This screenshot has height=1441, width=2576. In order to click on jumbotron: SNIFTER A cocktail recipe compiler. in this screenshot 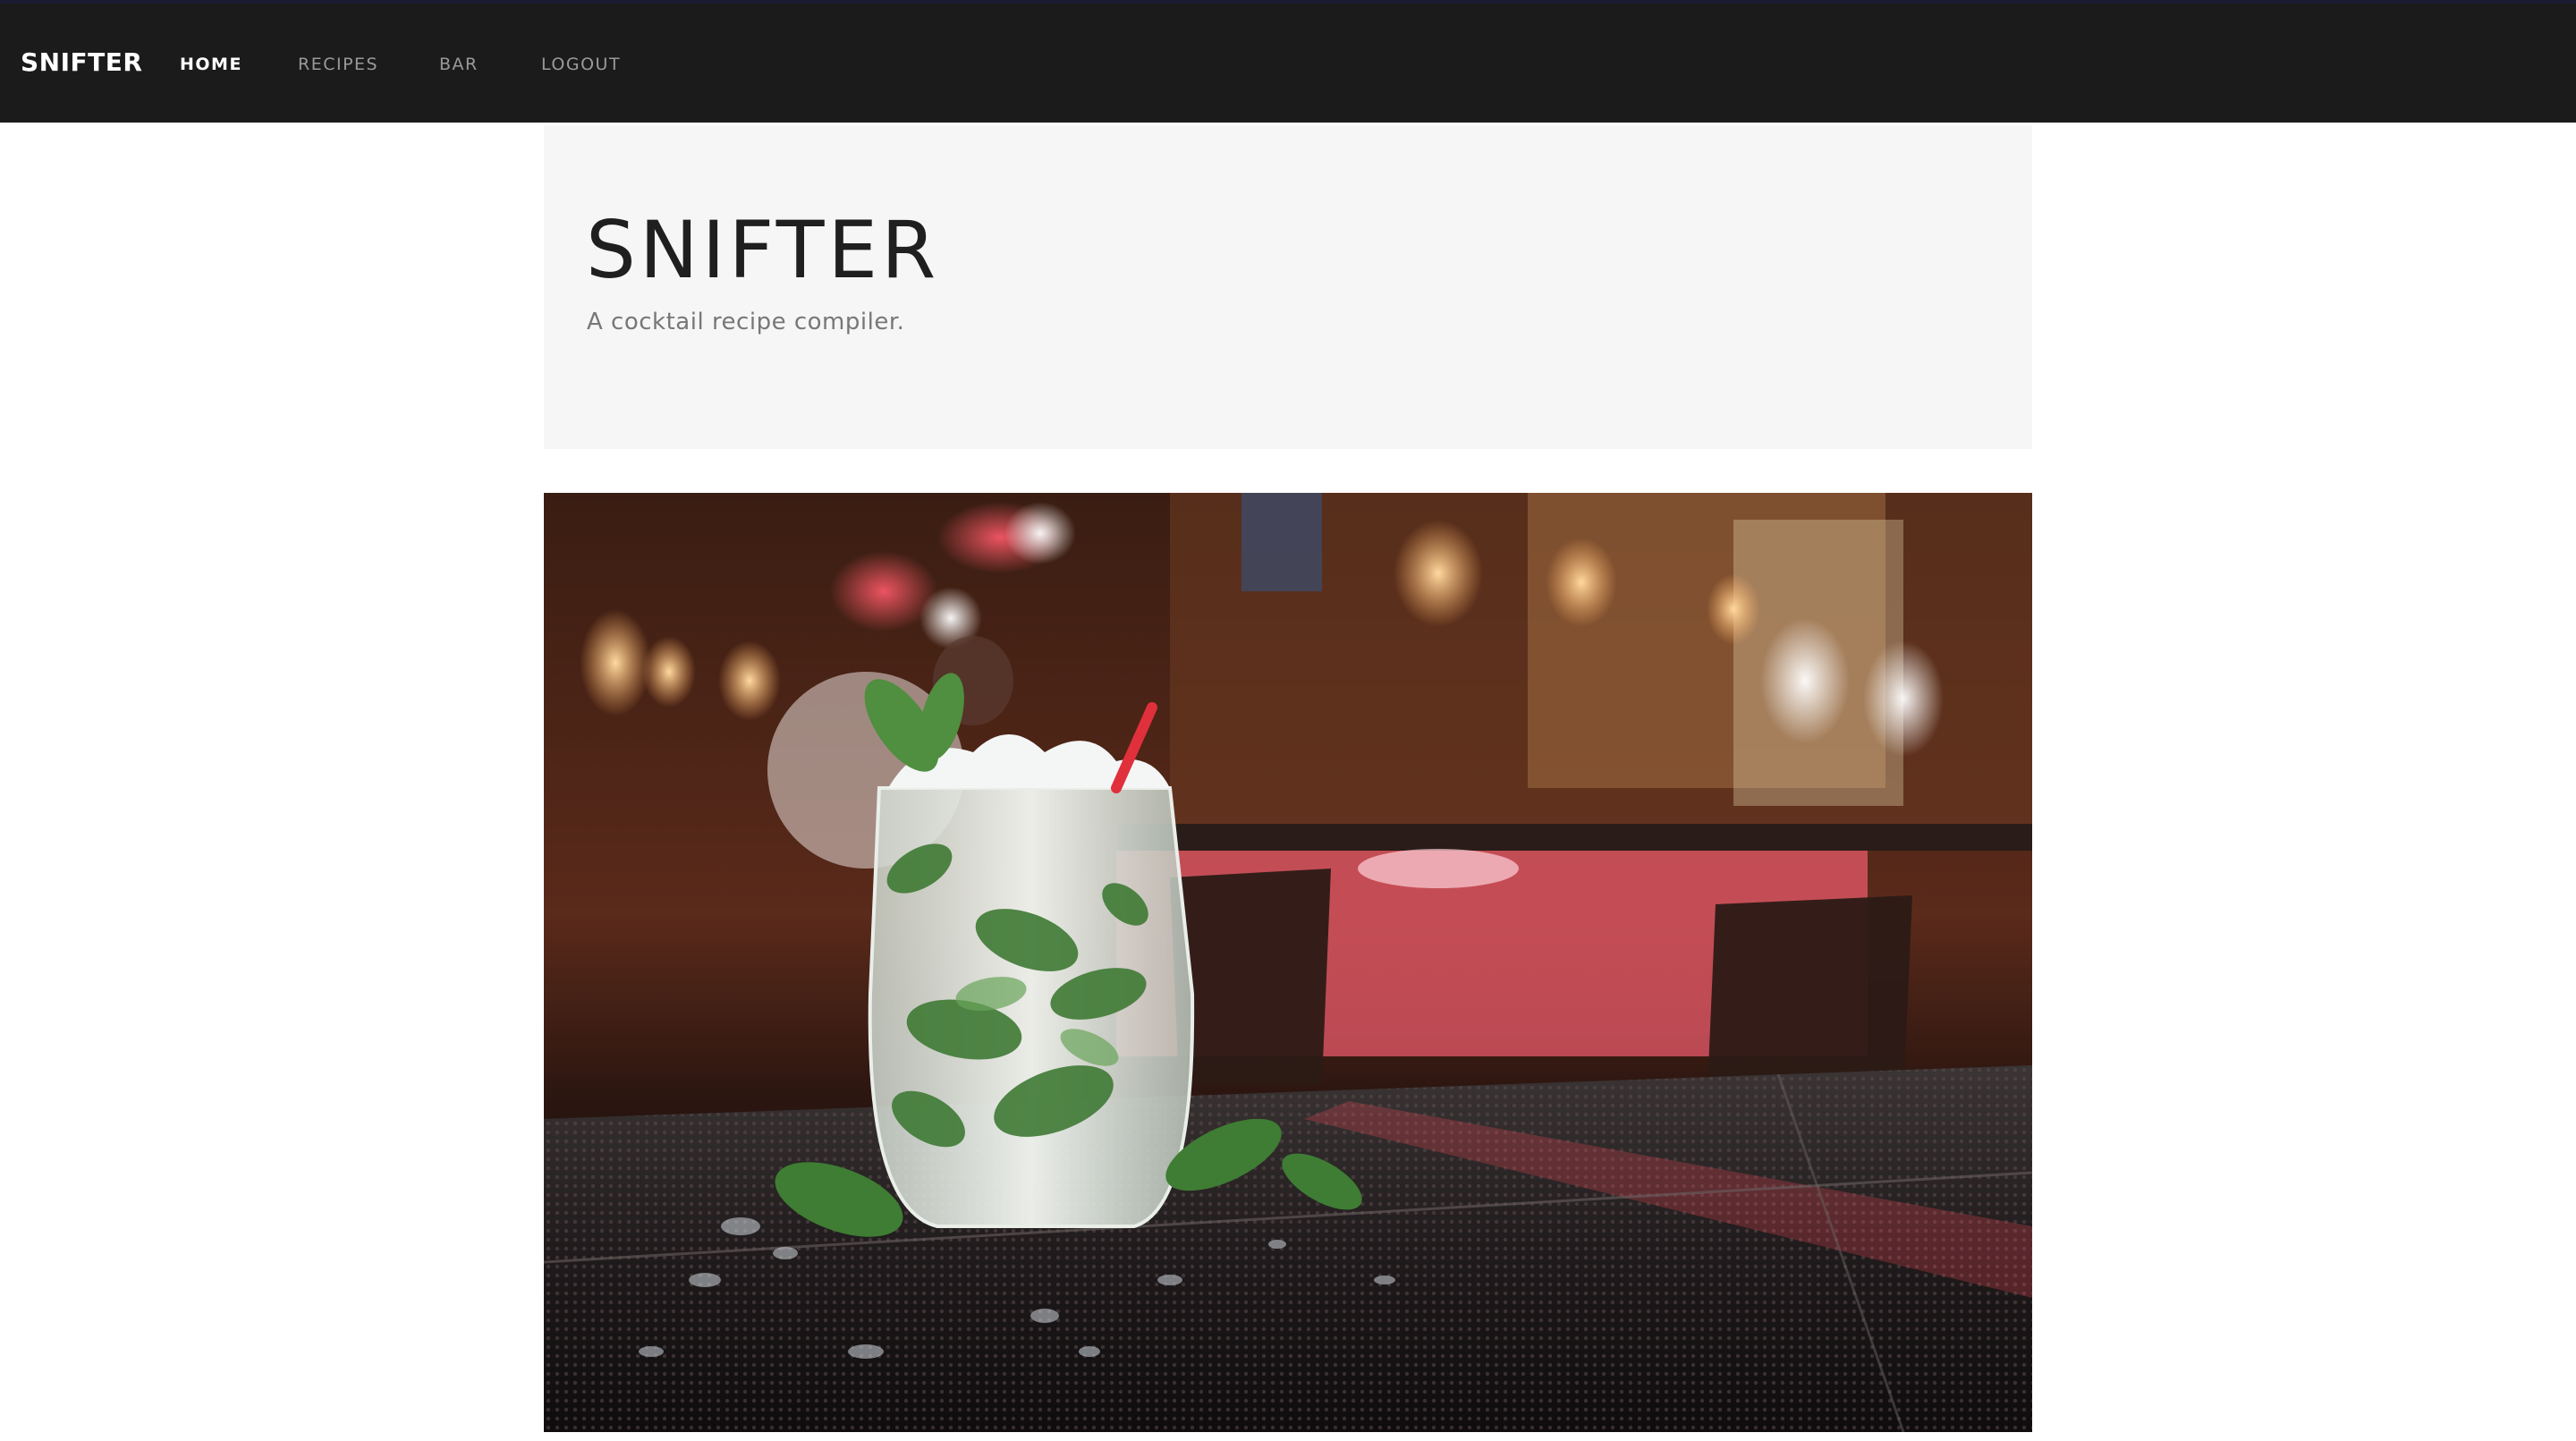, I will do `click(1288, 287)`.